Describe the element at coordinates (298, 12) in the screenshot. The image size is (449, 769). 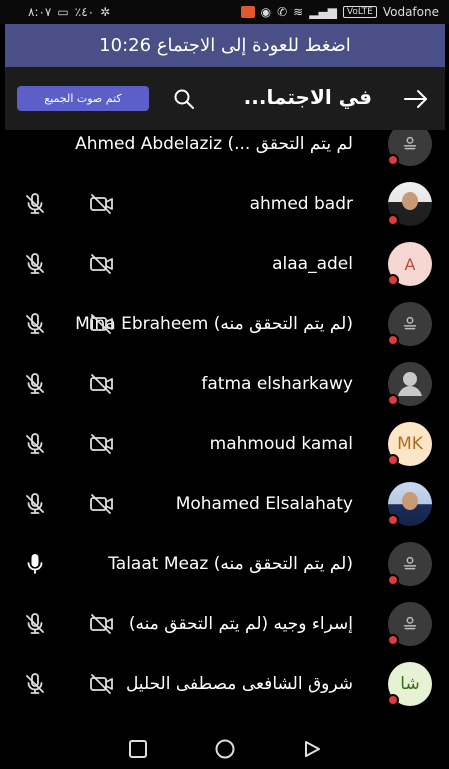
I see `wifi-icon: ≋` at that location.